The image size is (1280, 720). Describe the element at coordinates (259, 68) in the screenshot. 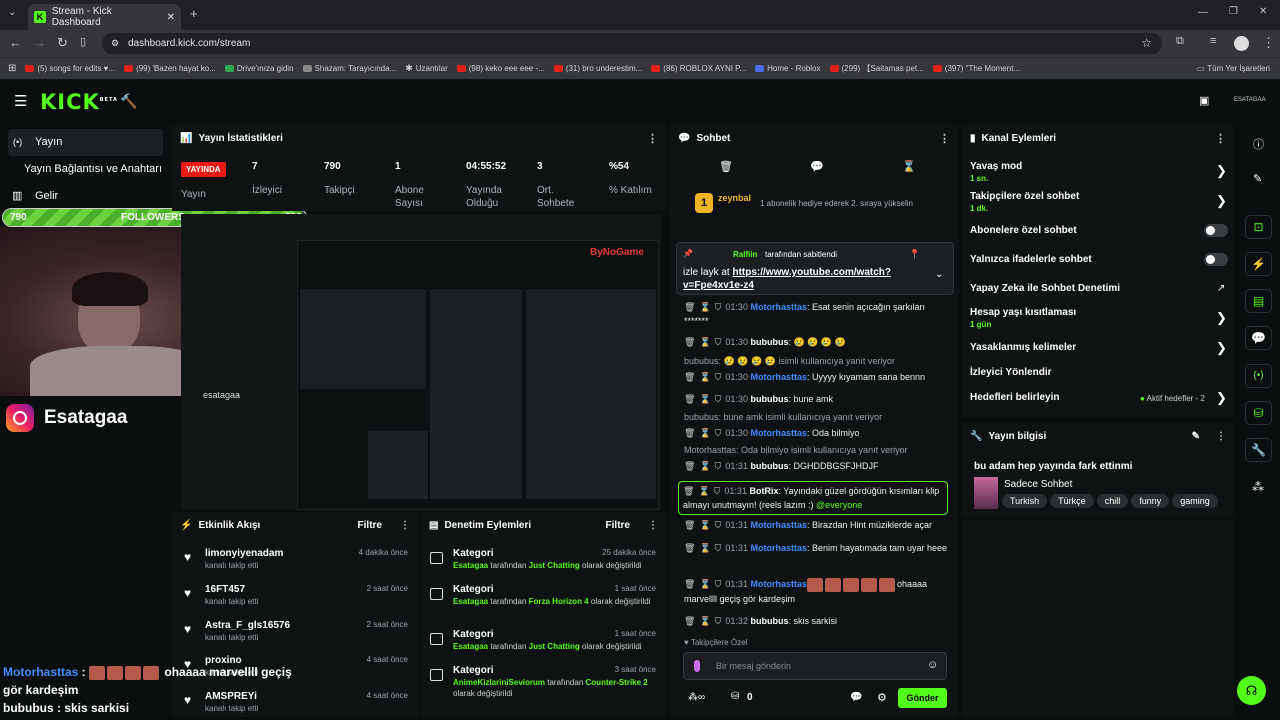

I see `bookmark-item: Drive'ınıza gidin` at that location.